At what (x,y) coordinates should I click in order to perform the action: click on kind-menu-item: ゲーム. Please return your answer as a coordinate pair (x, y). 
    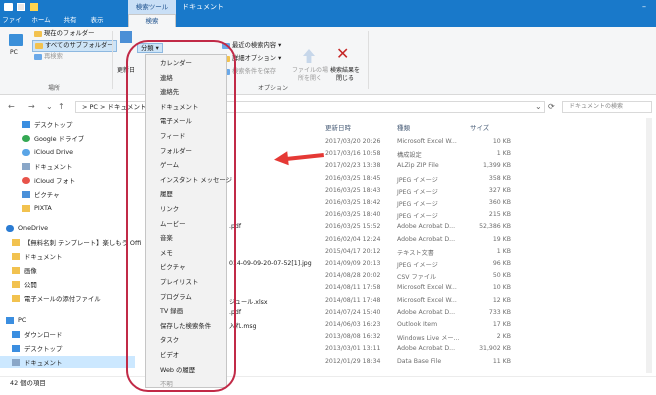
    Looking at the image, I should click on (169, 164).